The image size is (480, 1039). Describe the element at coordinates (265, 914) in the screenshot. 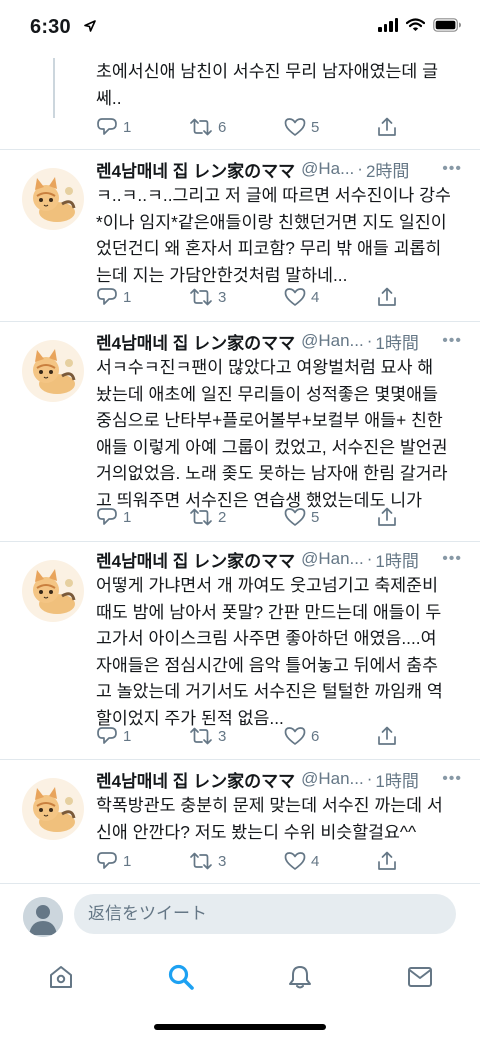

I see `reply-input` at that location.